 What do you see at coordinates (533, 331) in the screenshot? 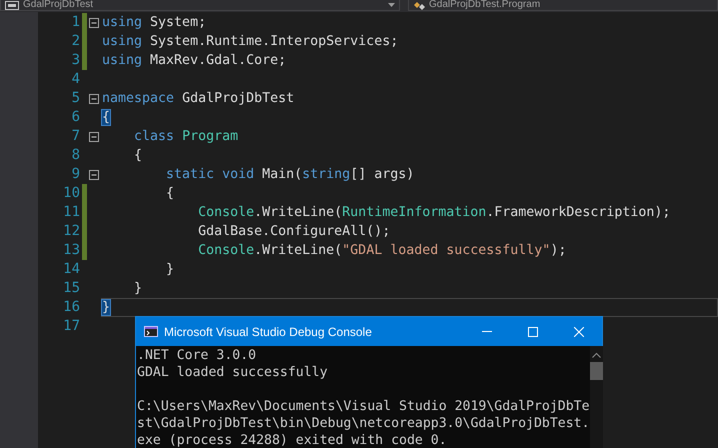
I see `maximize-icon` at bounding box center [533, 331].